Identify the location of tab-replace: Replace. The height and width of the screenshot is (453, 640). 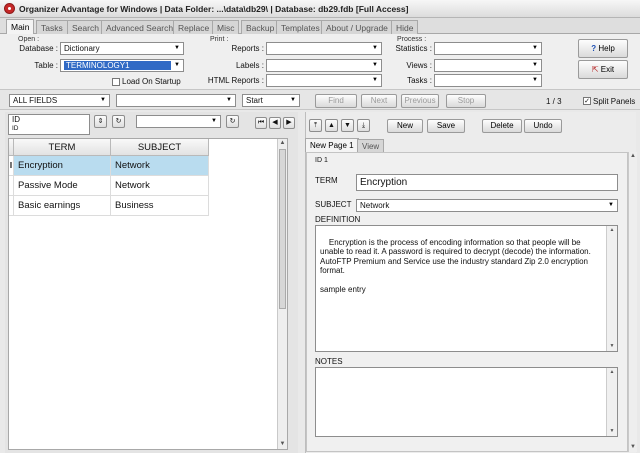
(194, 27).